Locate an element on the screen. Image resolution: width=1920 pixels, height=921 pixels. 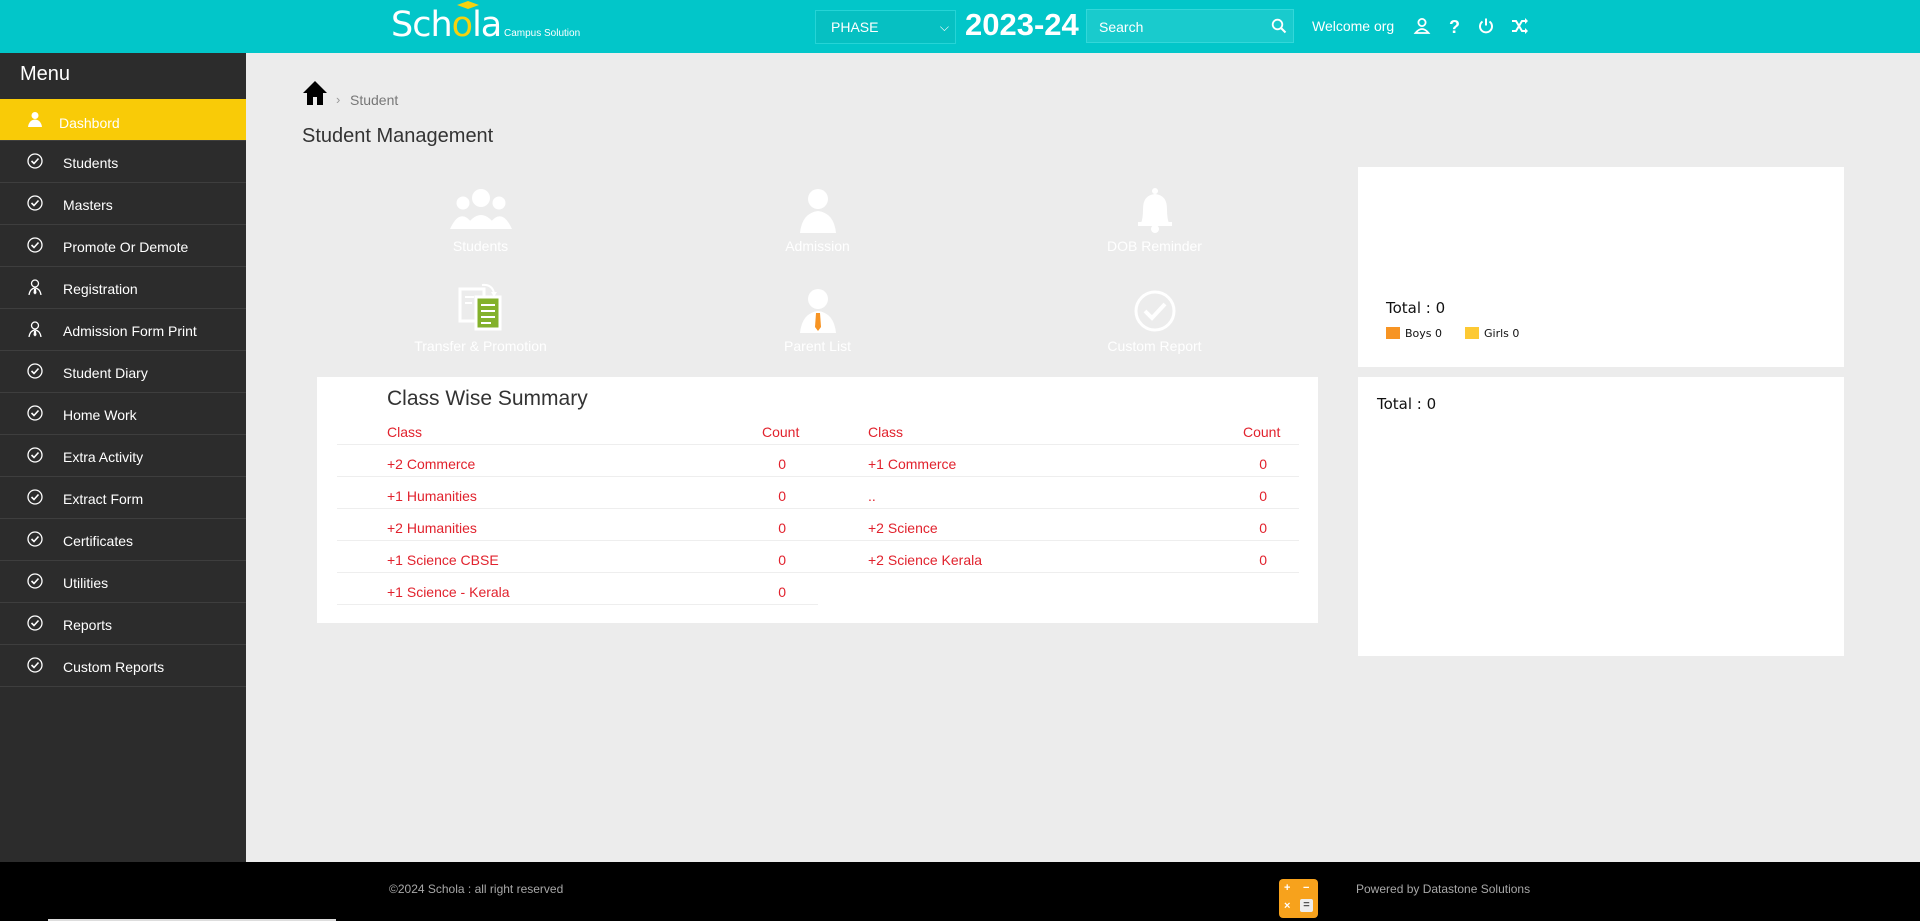
chart-total: Total : 0 is located at coordinates (1416, 308).